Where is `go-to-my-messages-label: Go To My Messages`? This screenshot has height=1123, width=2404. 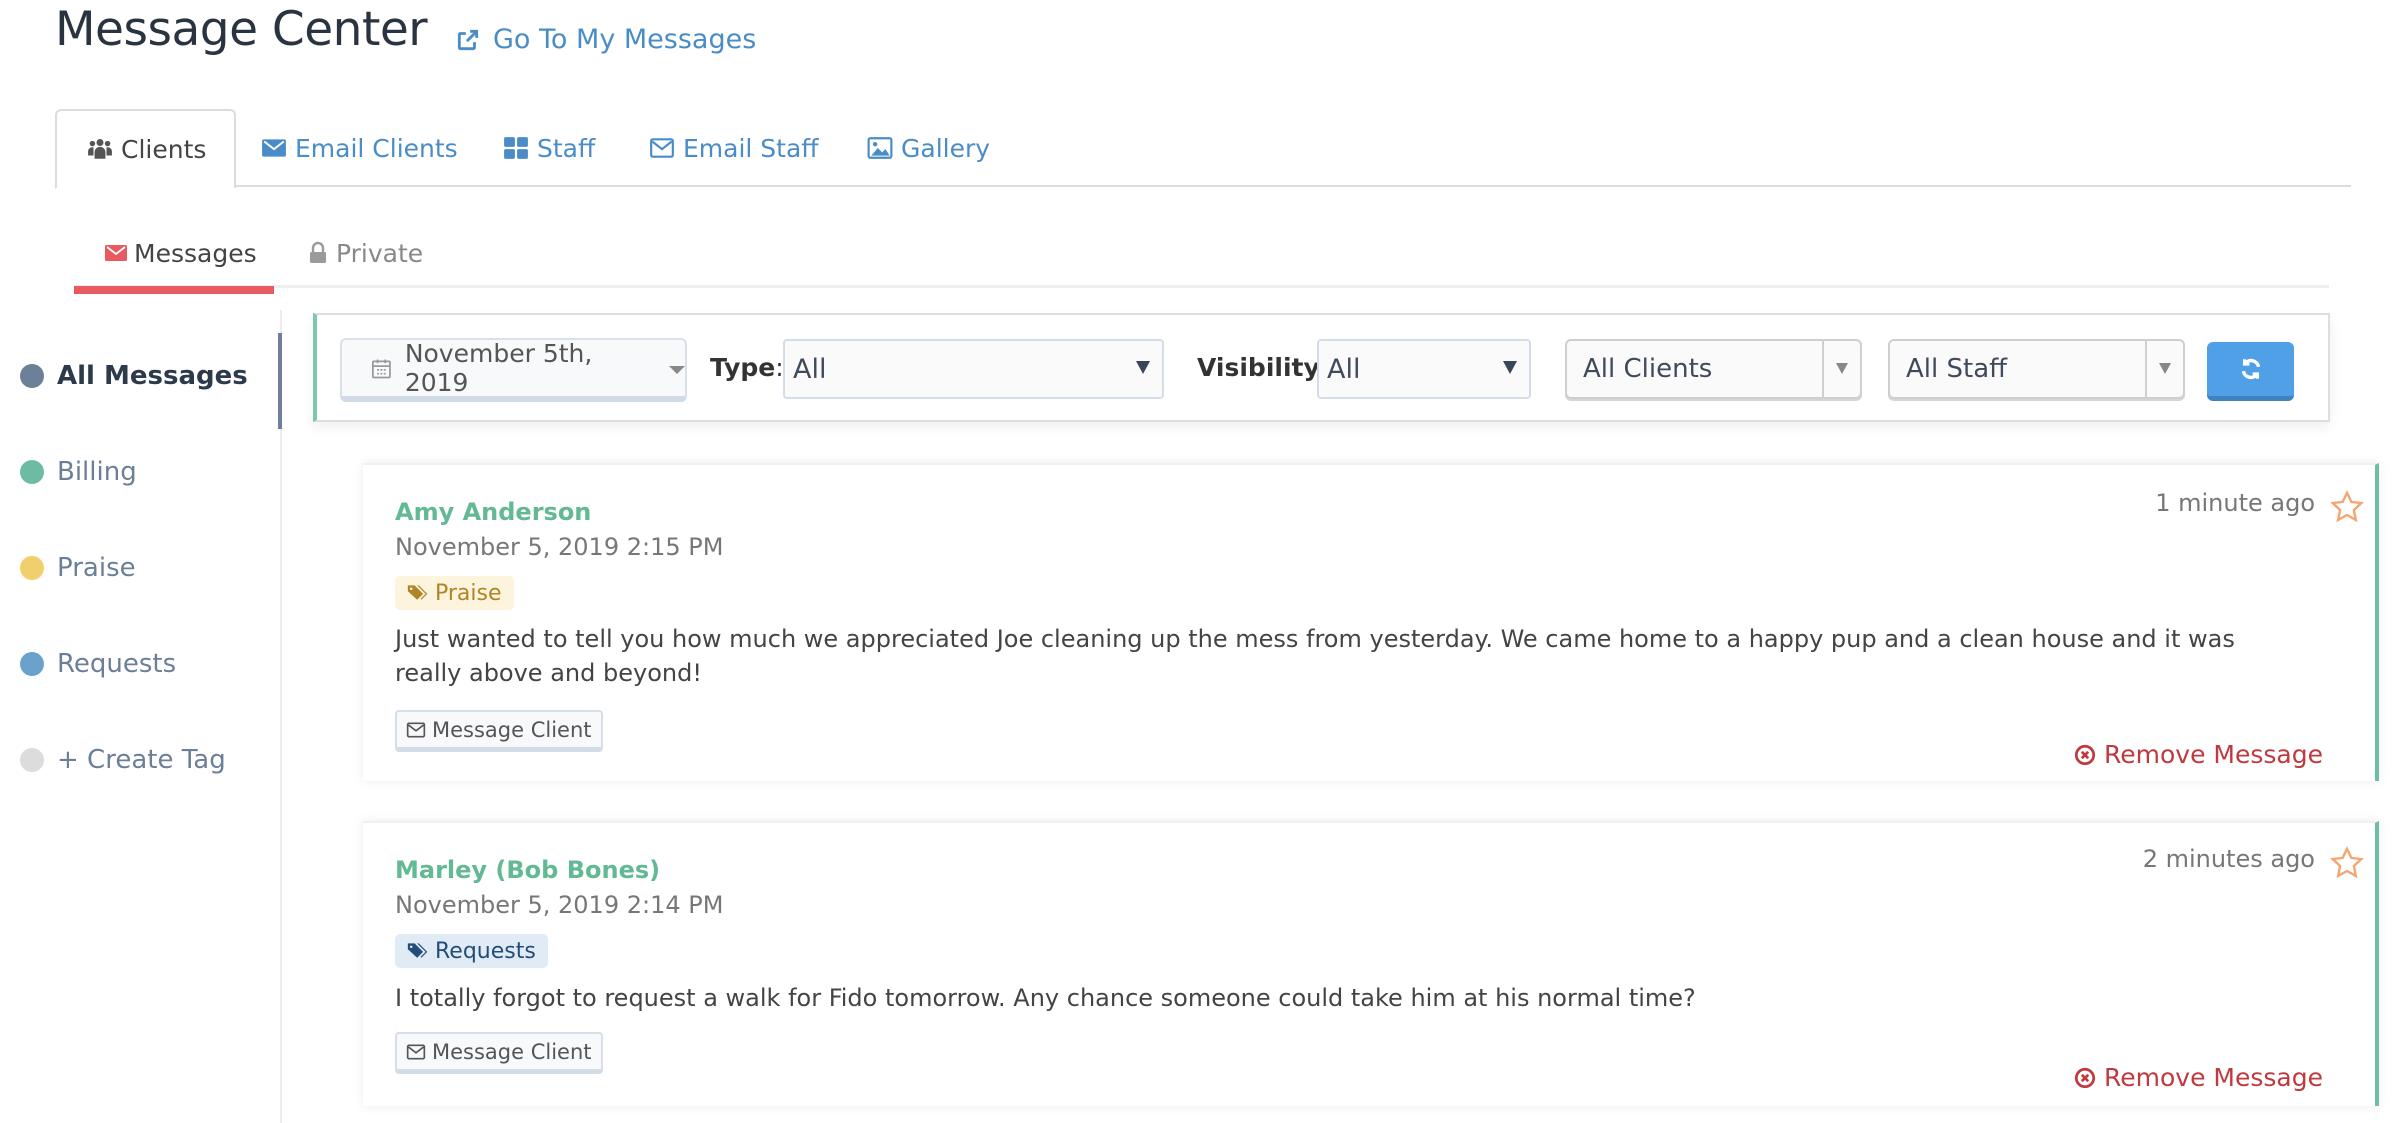 go-to-my-messages-label: Go To My Messages is located at coordinates (625, 39).